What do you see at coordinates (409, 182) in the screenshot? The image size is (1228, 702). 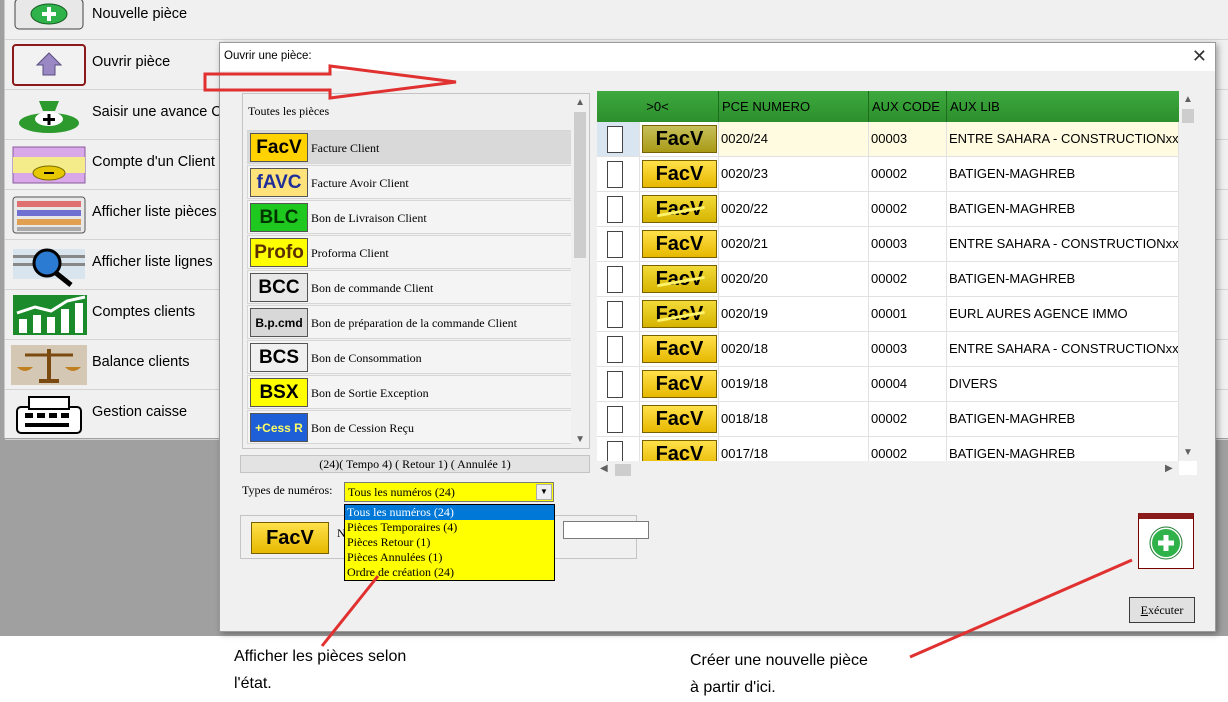 I see `doc-type-row: fAVC Facture Avoir Client` at bounding box center [409, 182].